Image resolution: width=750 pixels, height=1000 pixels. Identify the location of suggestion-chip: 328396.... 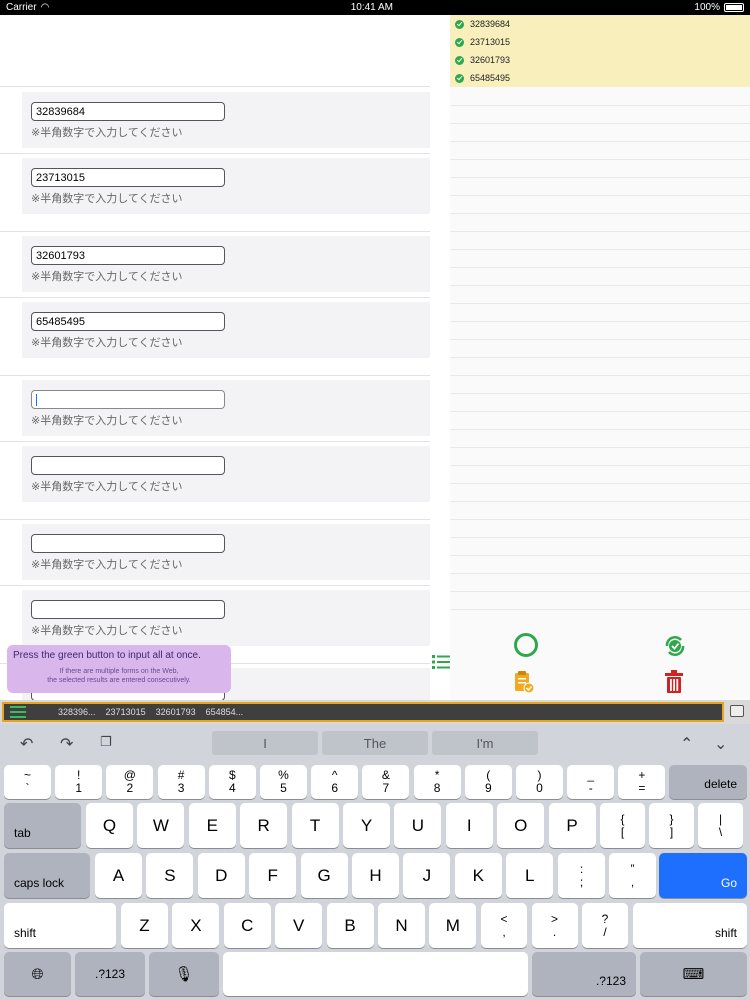
(77, 712).